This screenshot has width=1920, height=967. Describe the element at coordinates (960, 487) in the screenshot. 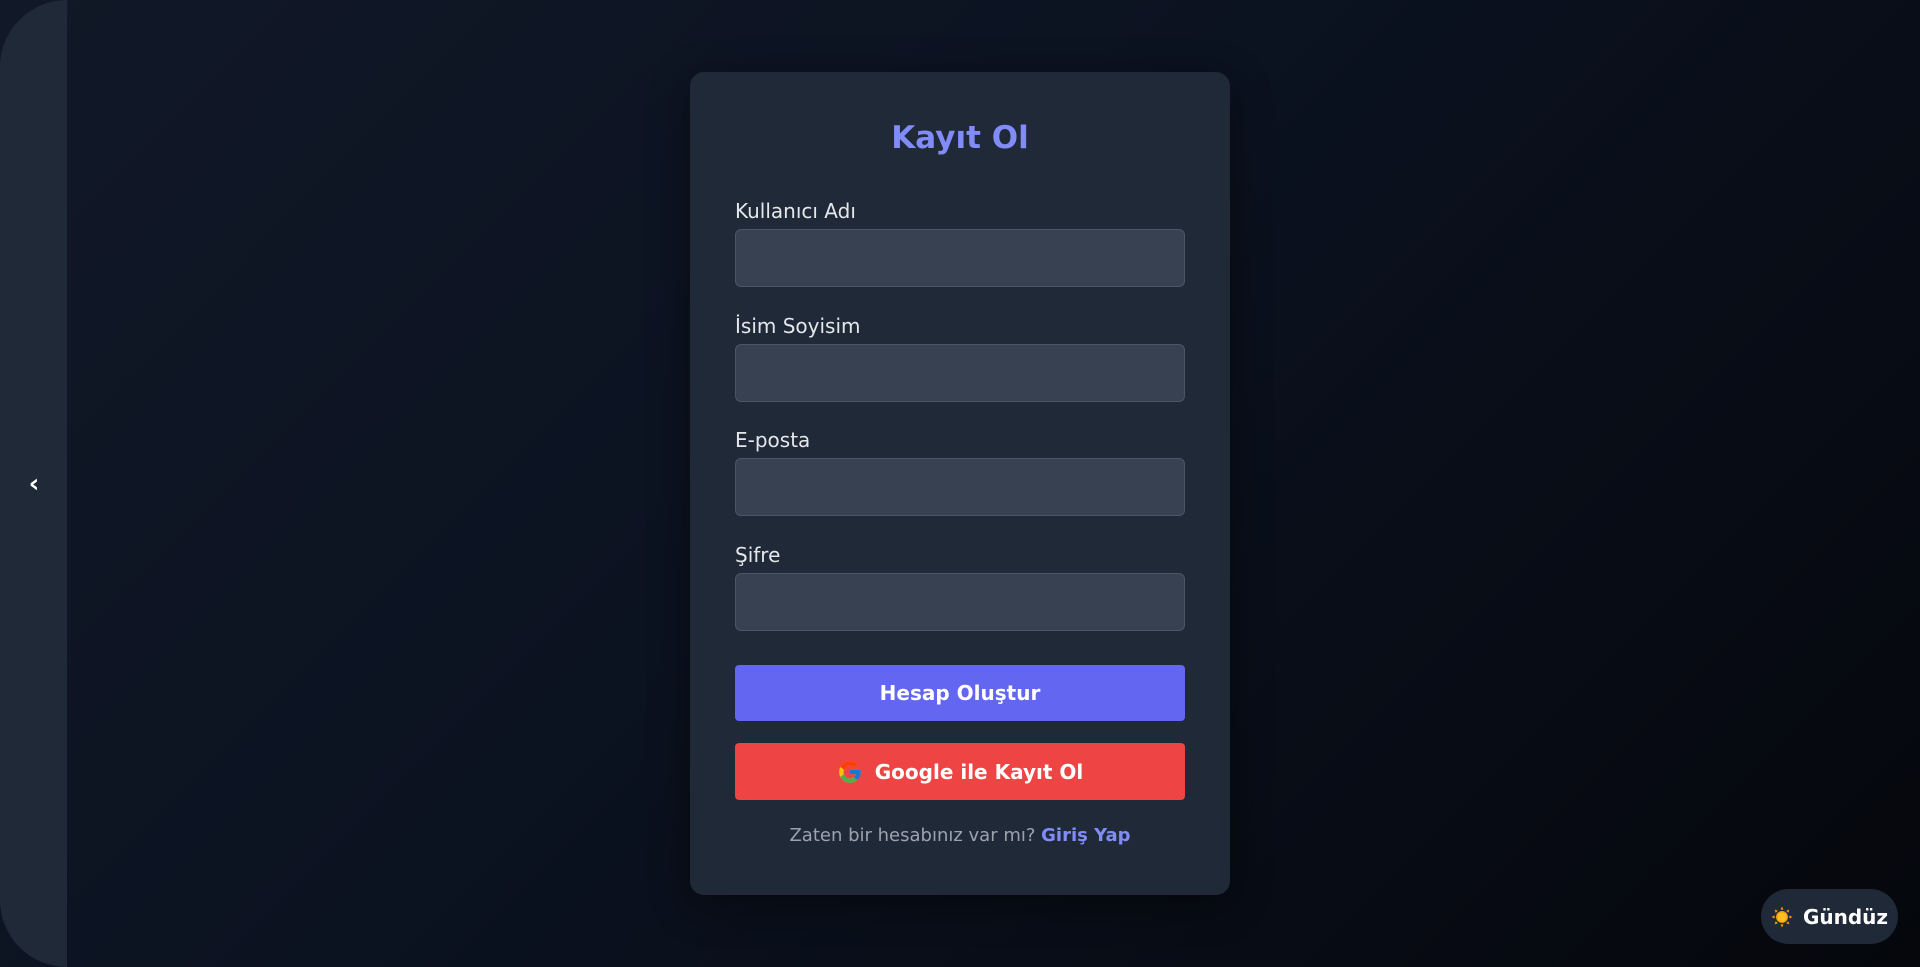

I see `email-input` at that location.